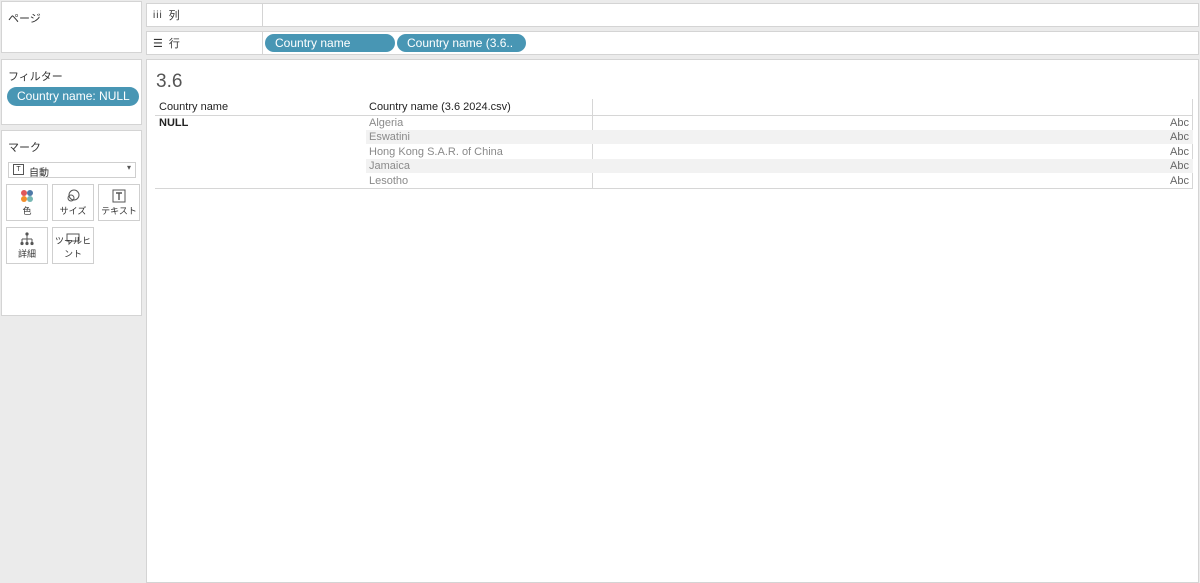 This screenshot has width=1200, height=583. What do you see at coordinates (18, 169) in the screenshot?
I see `mark-type-icon: T` at bounding box center [18, 169].